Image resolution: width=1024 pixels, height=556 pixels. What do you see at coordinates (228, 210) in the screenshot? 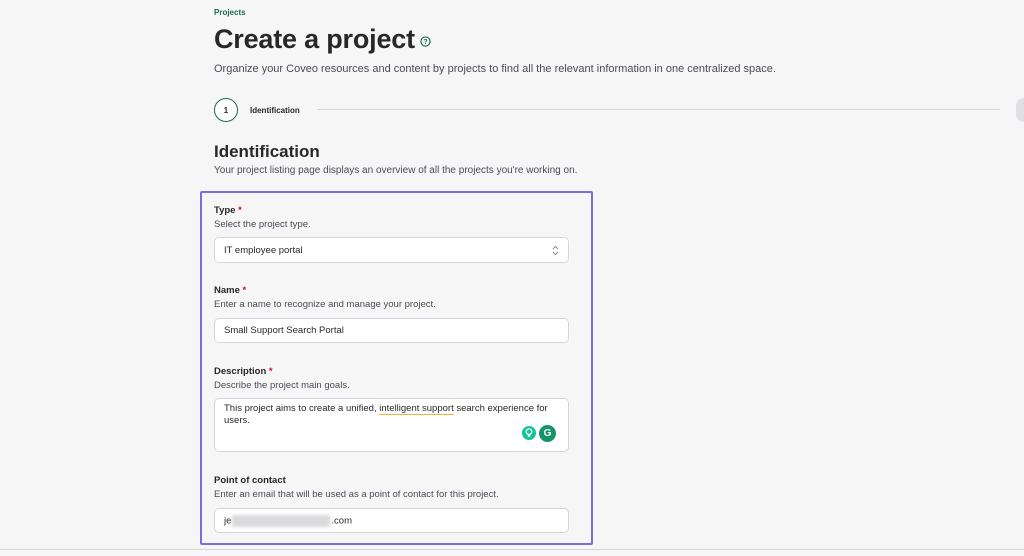
I see `type-label: Type *` at bounding box center [228, 210].